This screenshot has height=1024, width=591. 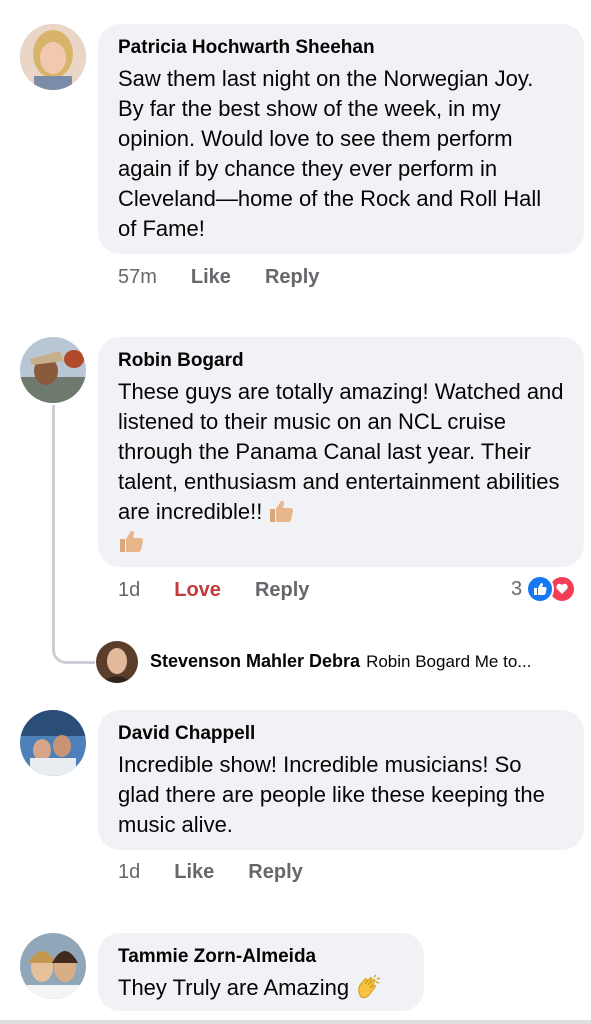 I want to click on reply-author: Stevenson Mahler Debra, so click(x=255, y=661).